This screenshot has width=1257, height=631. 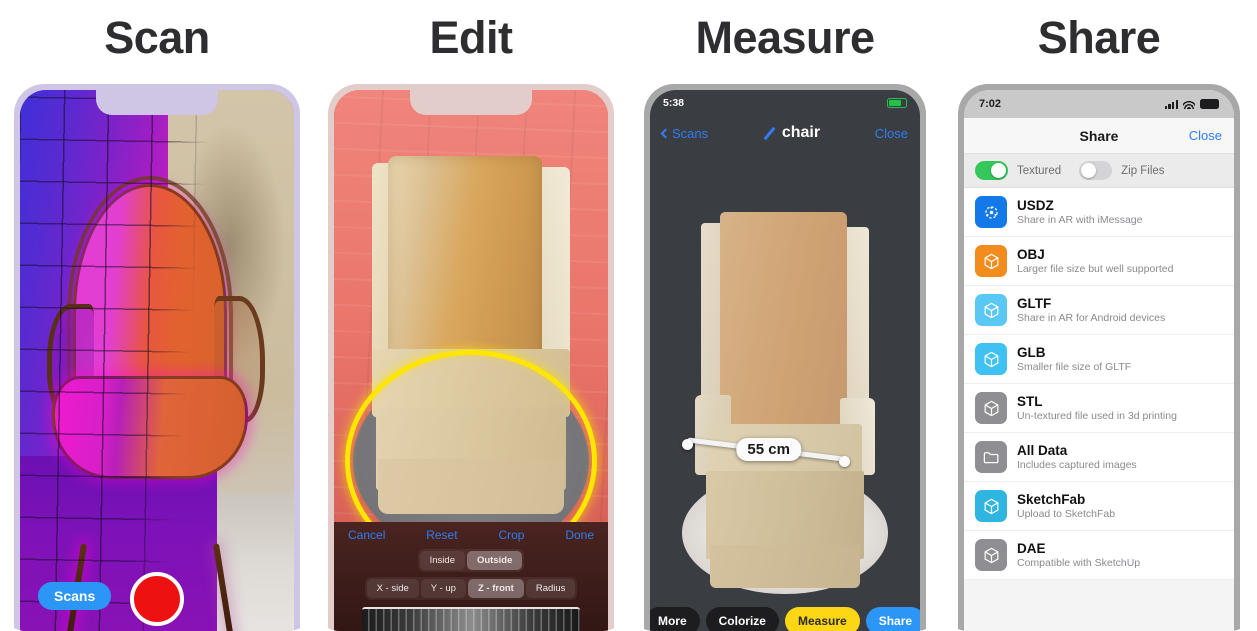 I want to click on panel-title-measure: Measure, so click(x=785, y=37).